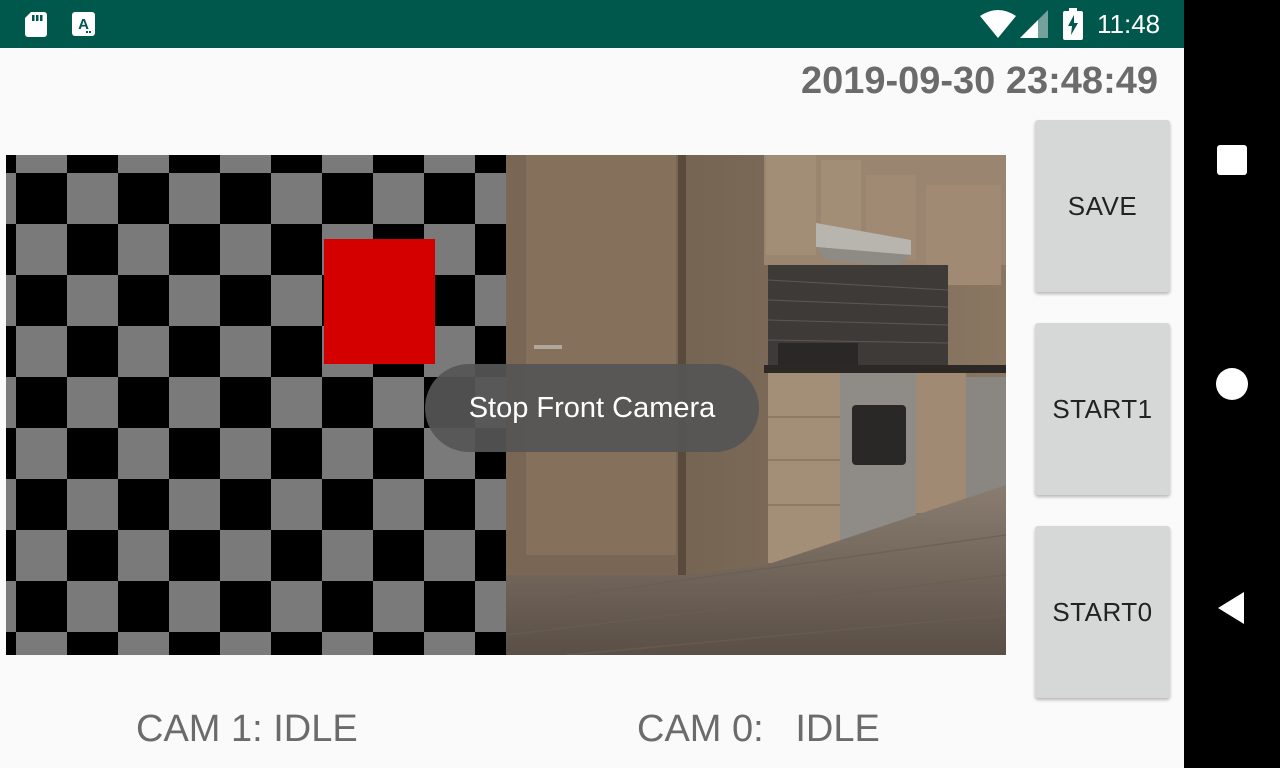 The height and width of the screenshot is (768, 1280). Describe the element at coordinates (1102, 612) in the screenshot. I see `start0-button: START0` at that location.